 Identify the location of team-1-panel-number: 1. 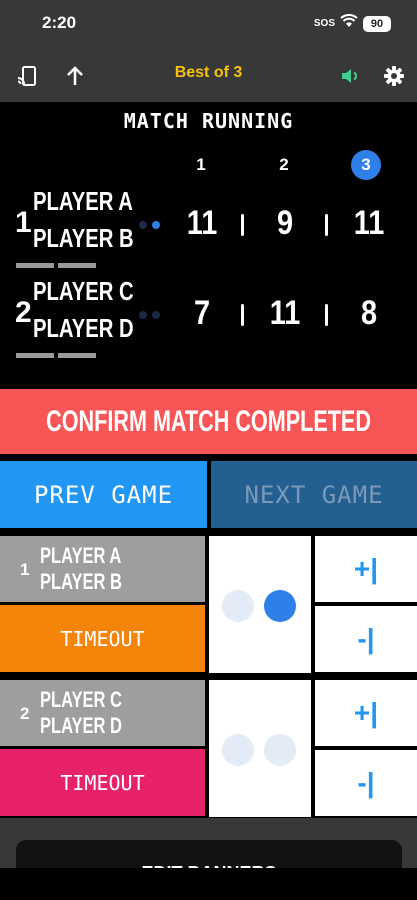
(25, 569).